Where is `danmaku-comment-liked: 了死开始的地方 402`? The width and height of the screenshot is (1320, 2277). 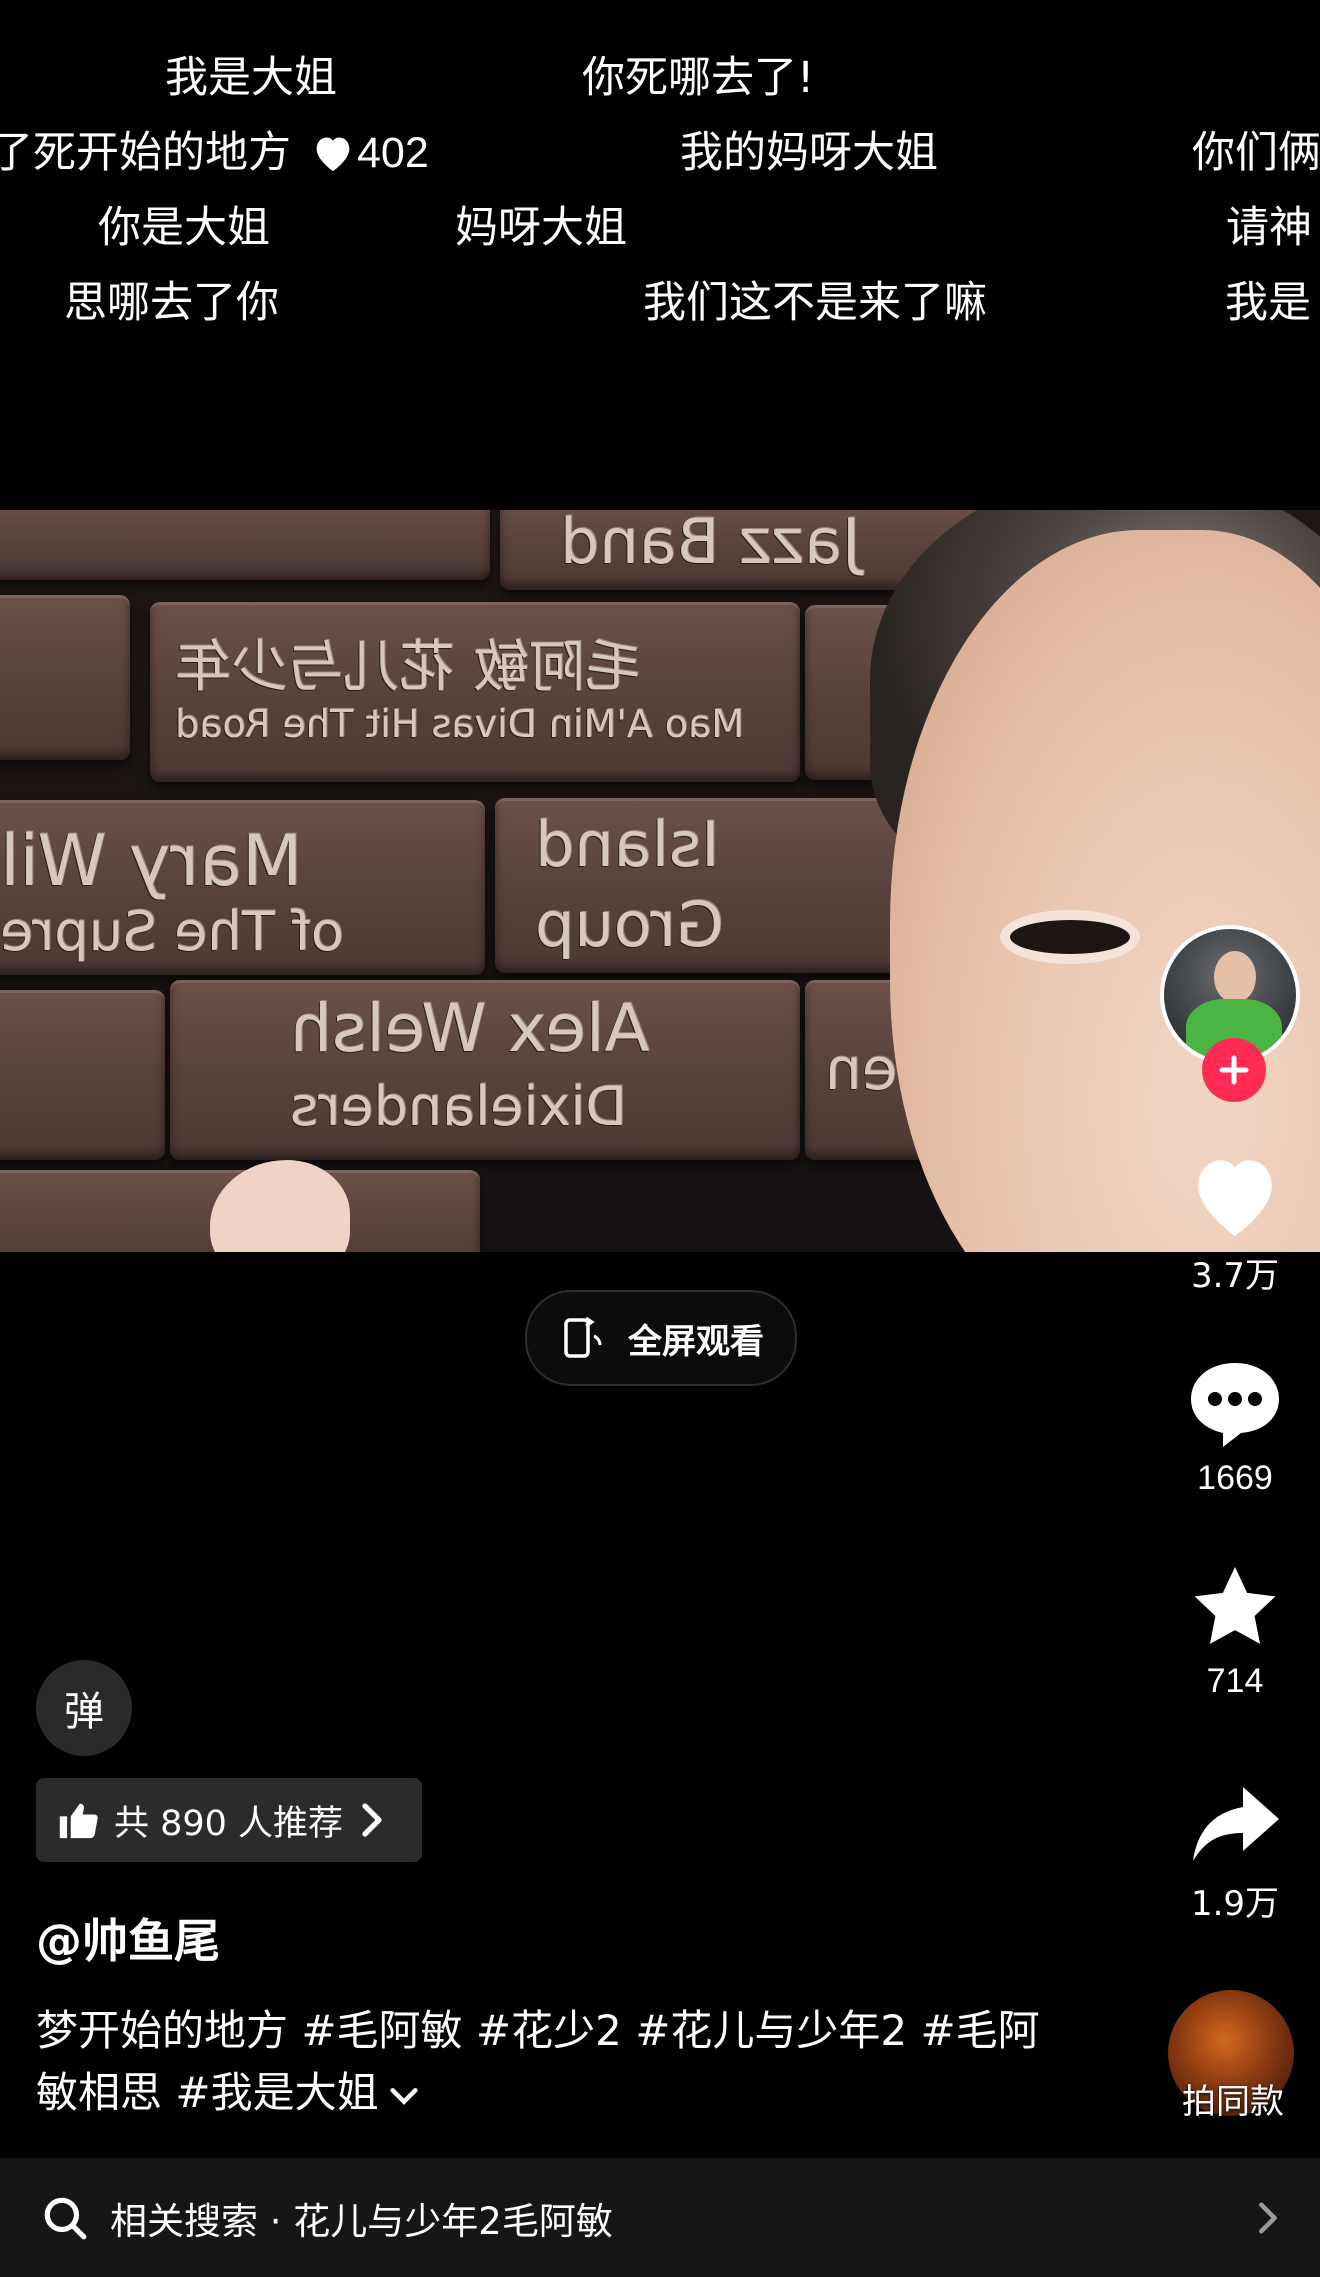 danmaku-comment-liked: 了死开始的地方 402 is located at coordinates (214, 153).